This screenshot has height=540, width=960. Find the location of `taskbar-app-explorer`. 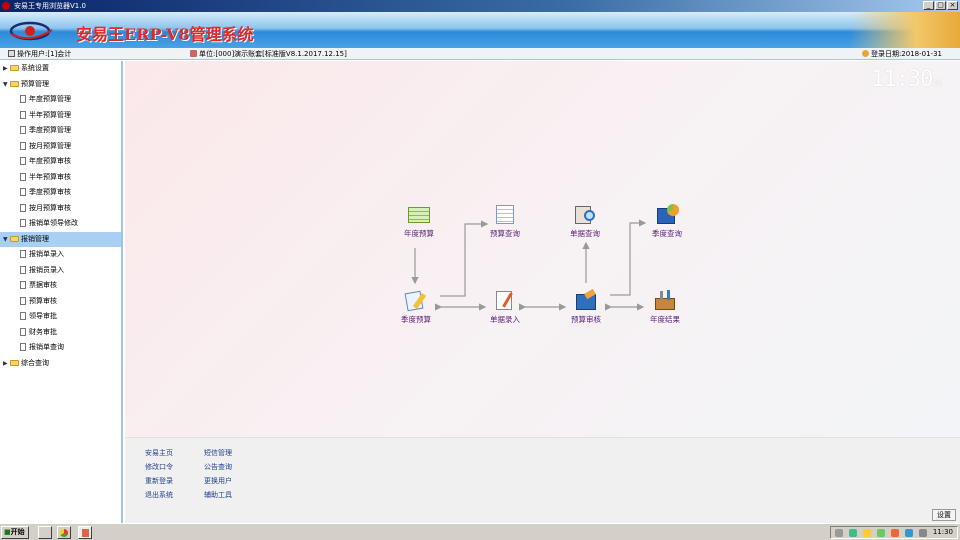

taskbar-app-explorer is located at coordinates (45, 532).